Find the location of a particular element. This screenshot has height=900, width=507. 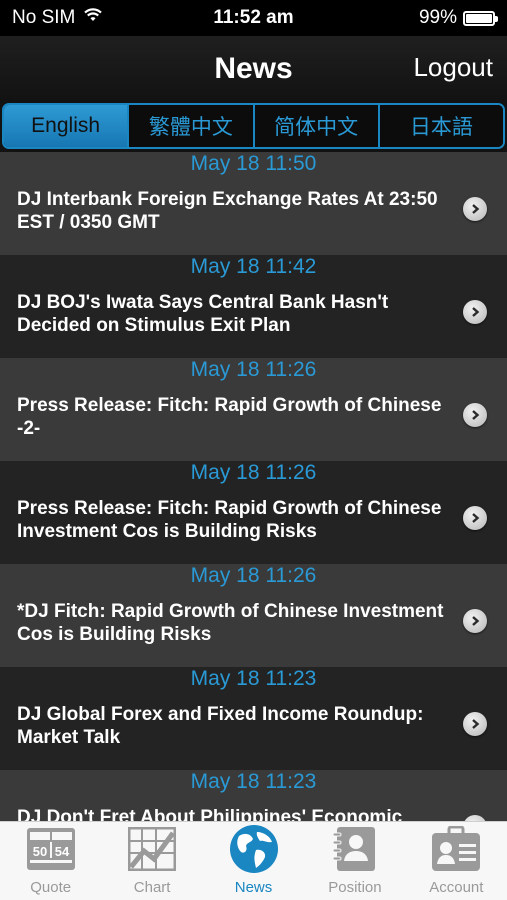

language-tab-simplified-chinese: 简体中文 is located at coordinates (315, 126).